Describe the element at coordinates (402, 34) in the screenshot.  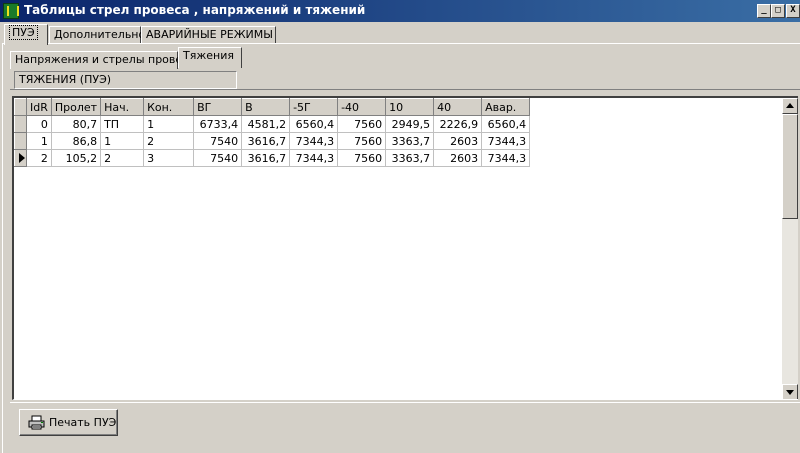
I see `main-tabstrip: ПУЭ Дополнительно АВАРИЙНЫЕ РЕЖИМЫ` at that location.